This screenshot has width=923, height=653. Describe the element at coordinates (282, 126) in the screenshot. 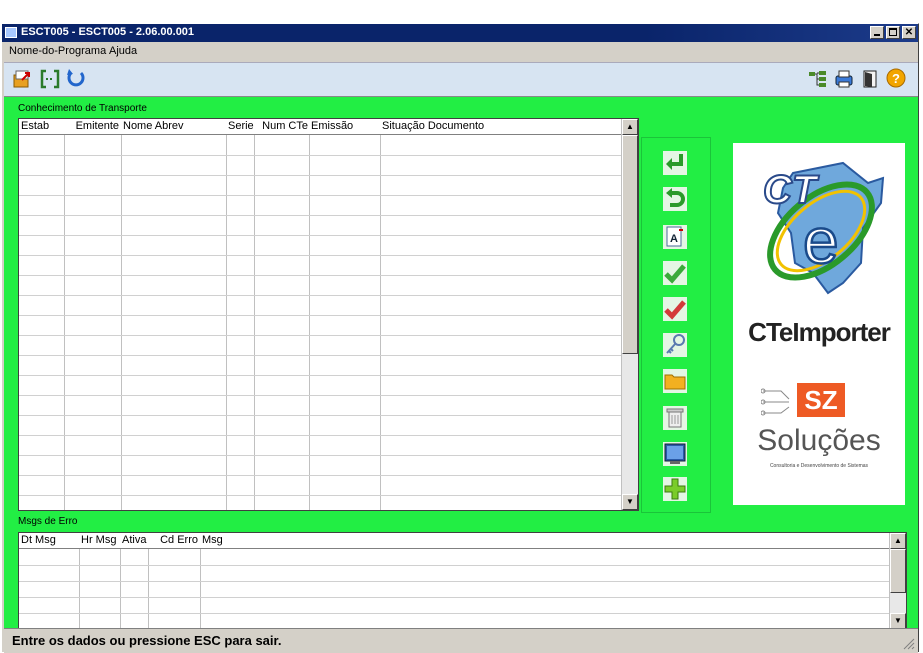

I see `col-num-cte: Num CTe` at that location.